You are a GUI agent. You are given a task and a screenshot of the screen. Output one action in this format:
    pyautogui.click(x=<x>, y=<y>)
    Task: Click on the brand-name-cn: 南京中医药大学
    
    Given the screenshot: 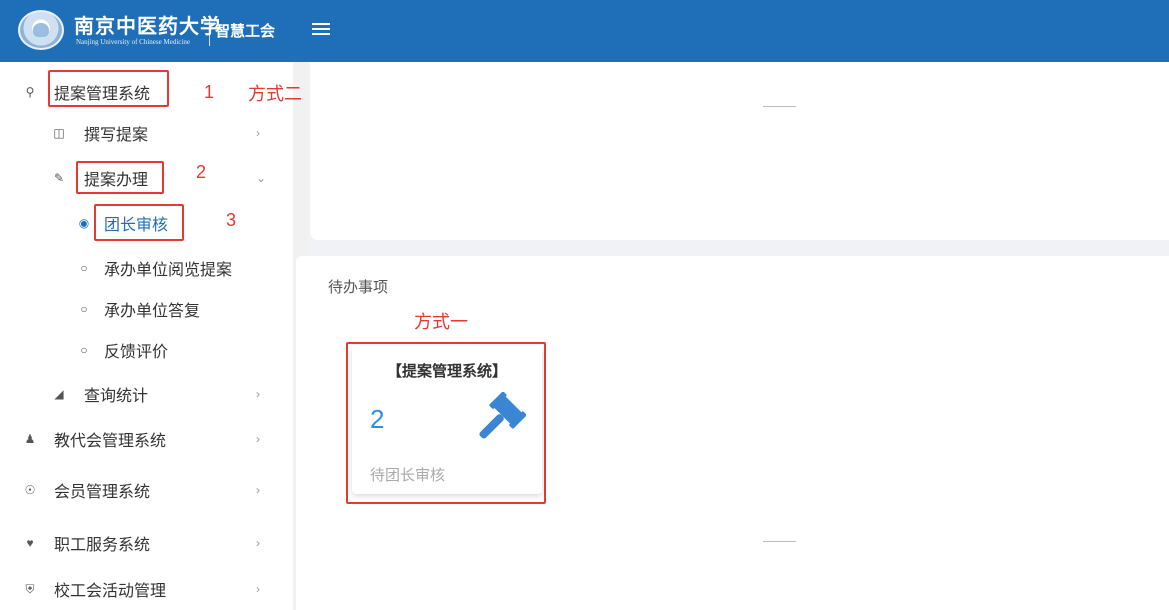 What is the action you would take?
    pyautogui.click(x=147, y=26)
    